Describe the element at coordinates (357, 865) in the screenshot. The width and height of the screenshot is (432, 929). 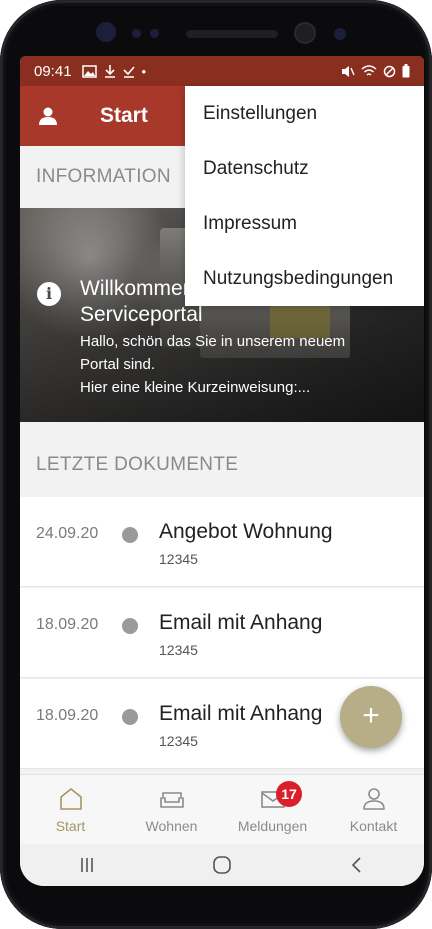
I see `back-icon` at that location.